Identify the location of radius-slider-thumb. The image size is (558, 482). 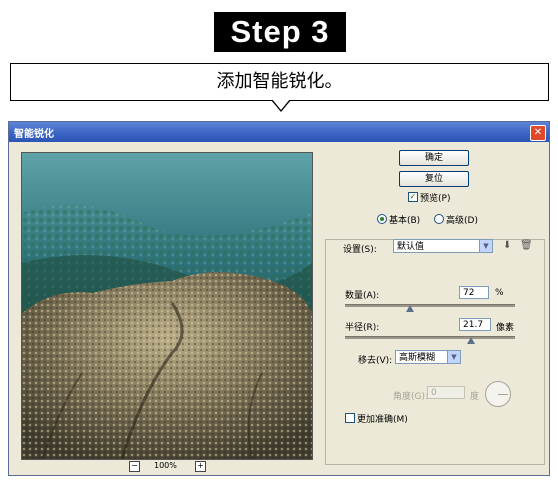
(471, 340).